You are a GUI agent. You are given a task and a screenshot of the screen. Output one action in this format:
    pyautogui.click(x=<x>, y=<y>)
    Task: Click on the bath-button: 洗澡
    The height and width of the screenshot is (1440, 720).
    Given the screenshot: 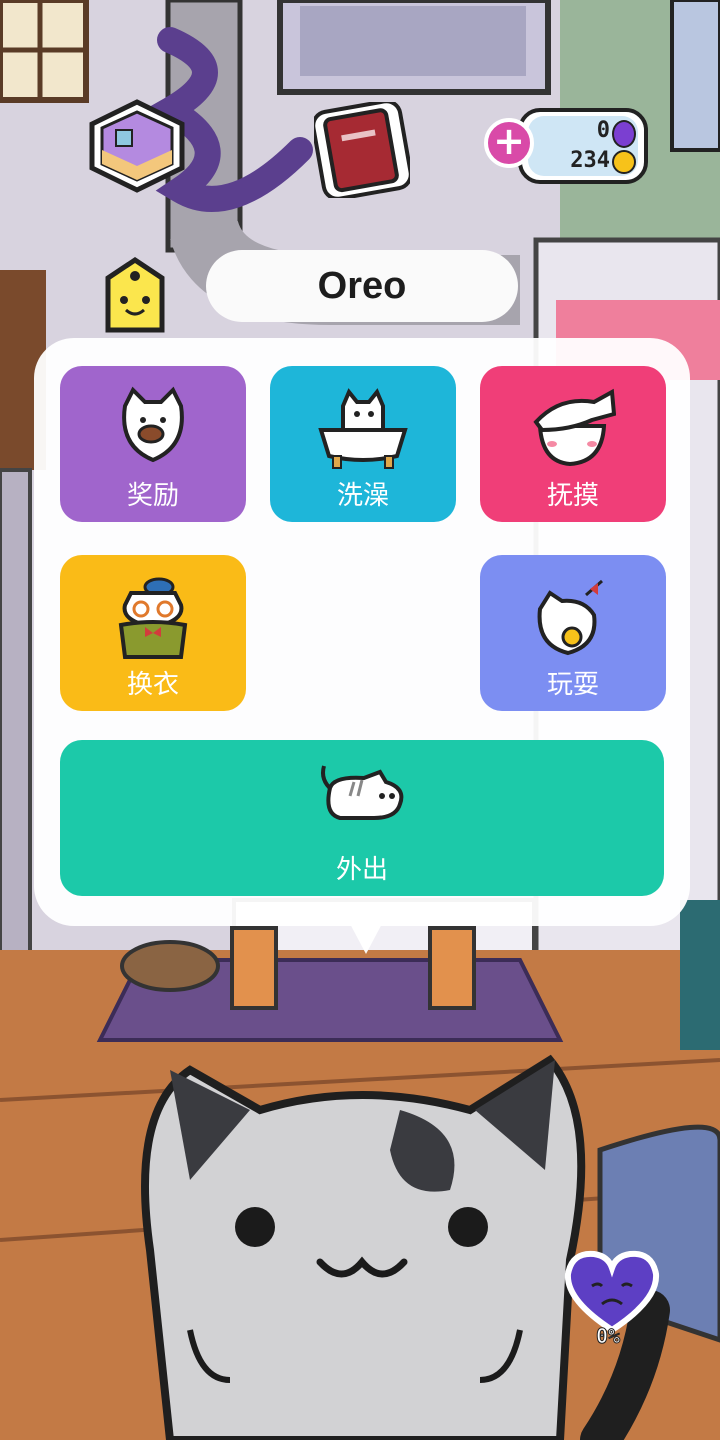 What is the action you would take?
    pyautogui.click(x=363, y=444)
    